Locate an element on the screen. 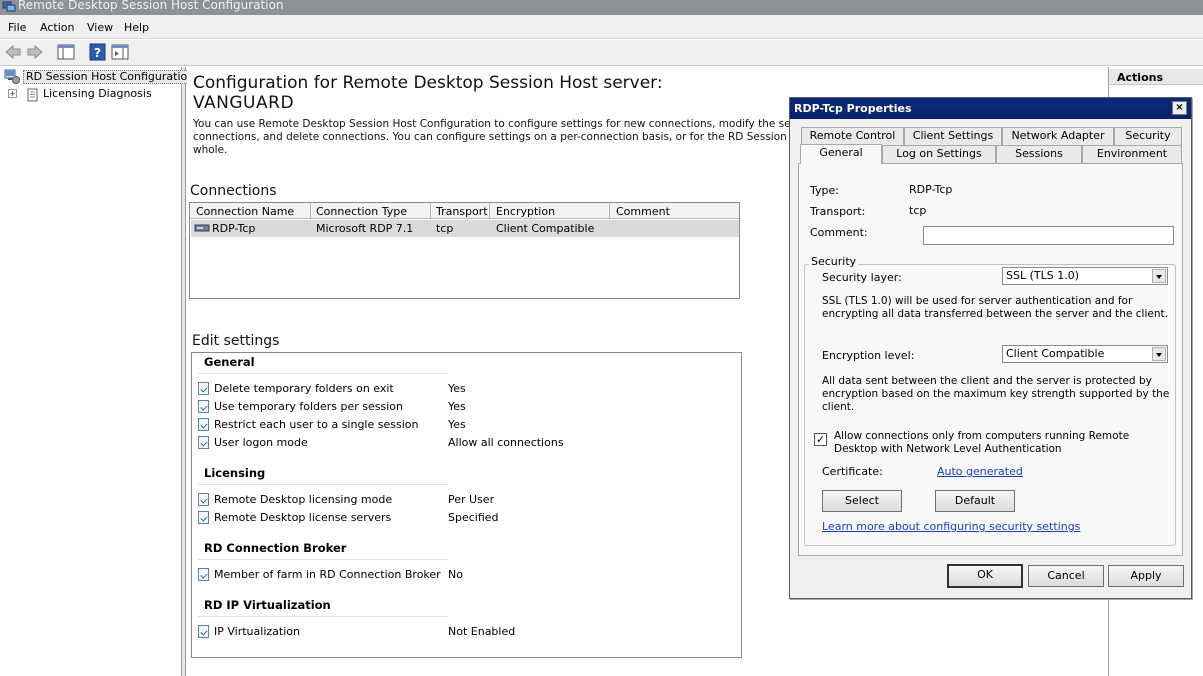 This screenshot has height=676, width=1203. menu-bar: File Action View Help is located at coordinates (601, 27).